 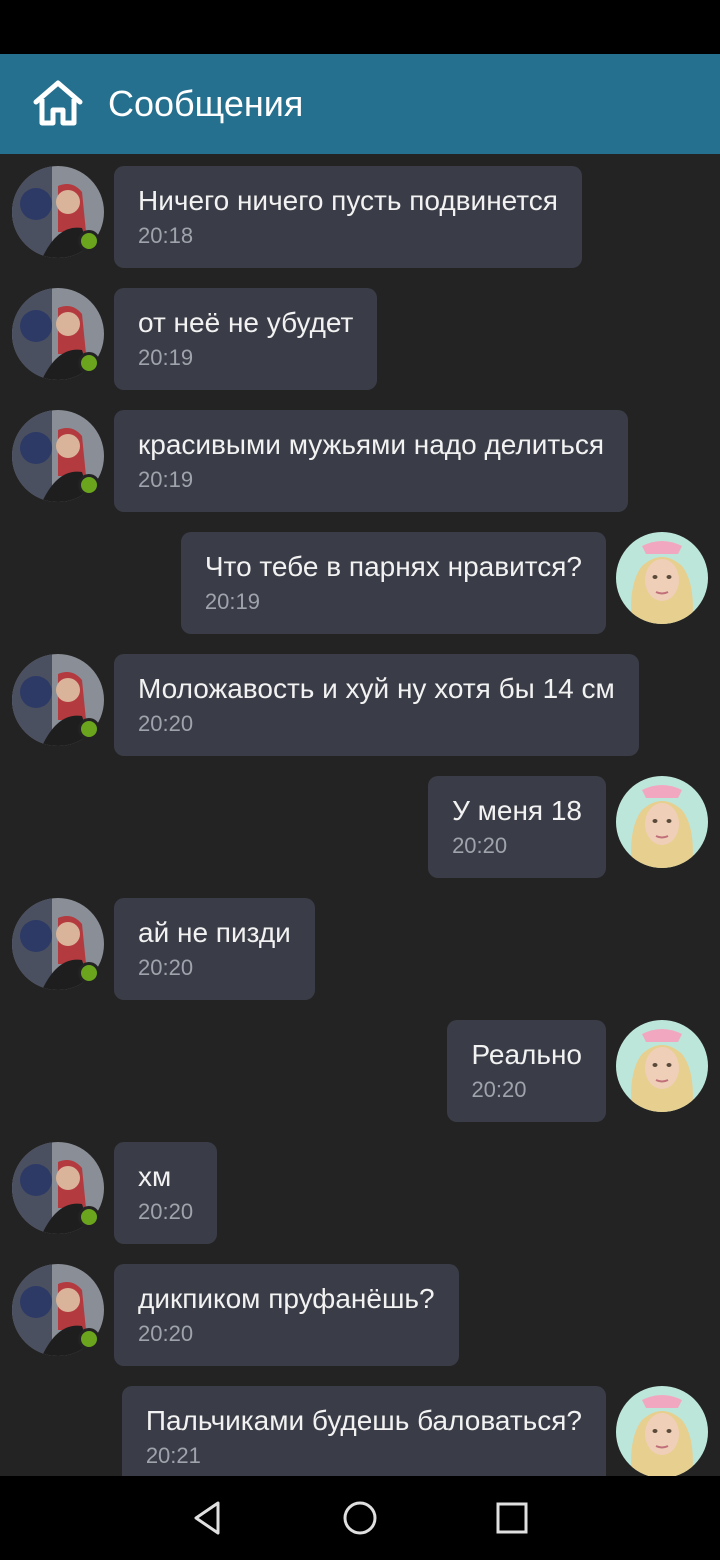 I want to click on incoming-message: дикпиком пруфанёшь? 20:20, so click(x=360, y=1309).